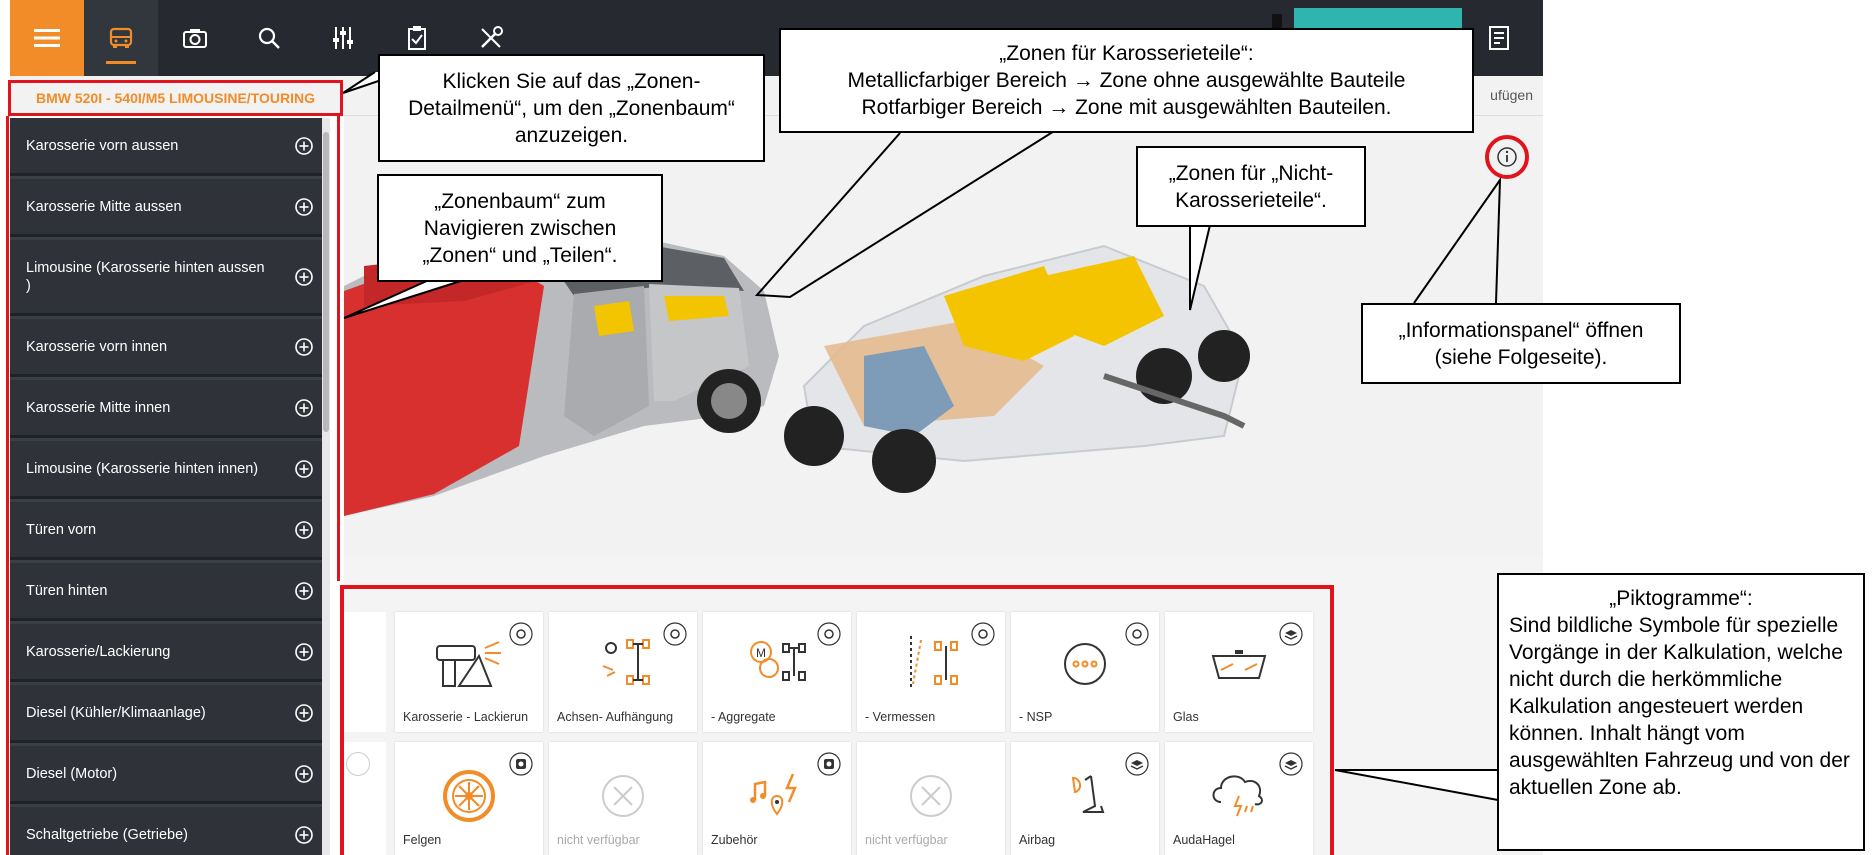  I want to click on zone-tree-item: Schaltgetriebe (Getriebe), so click(169, 831).